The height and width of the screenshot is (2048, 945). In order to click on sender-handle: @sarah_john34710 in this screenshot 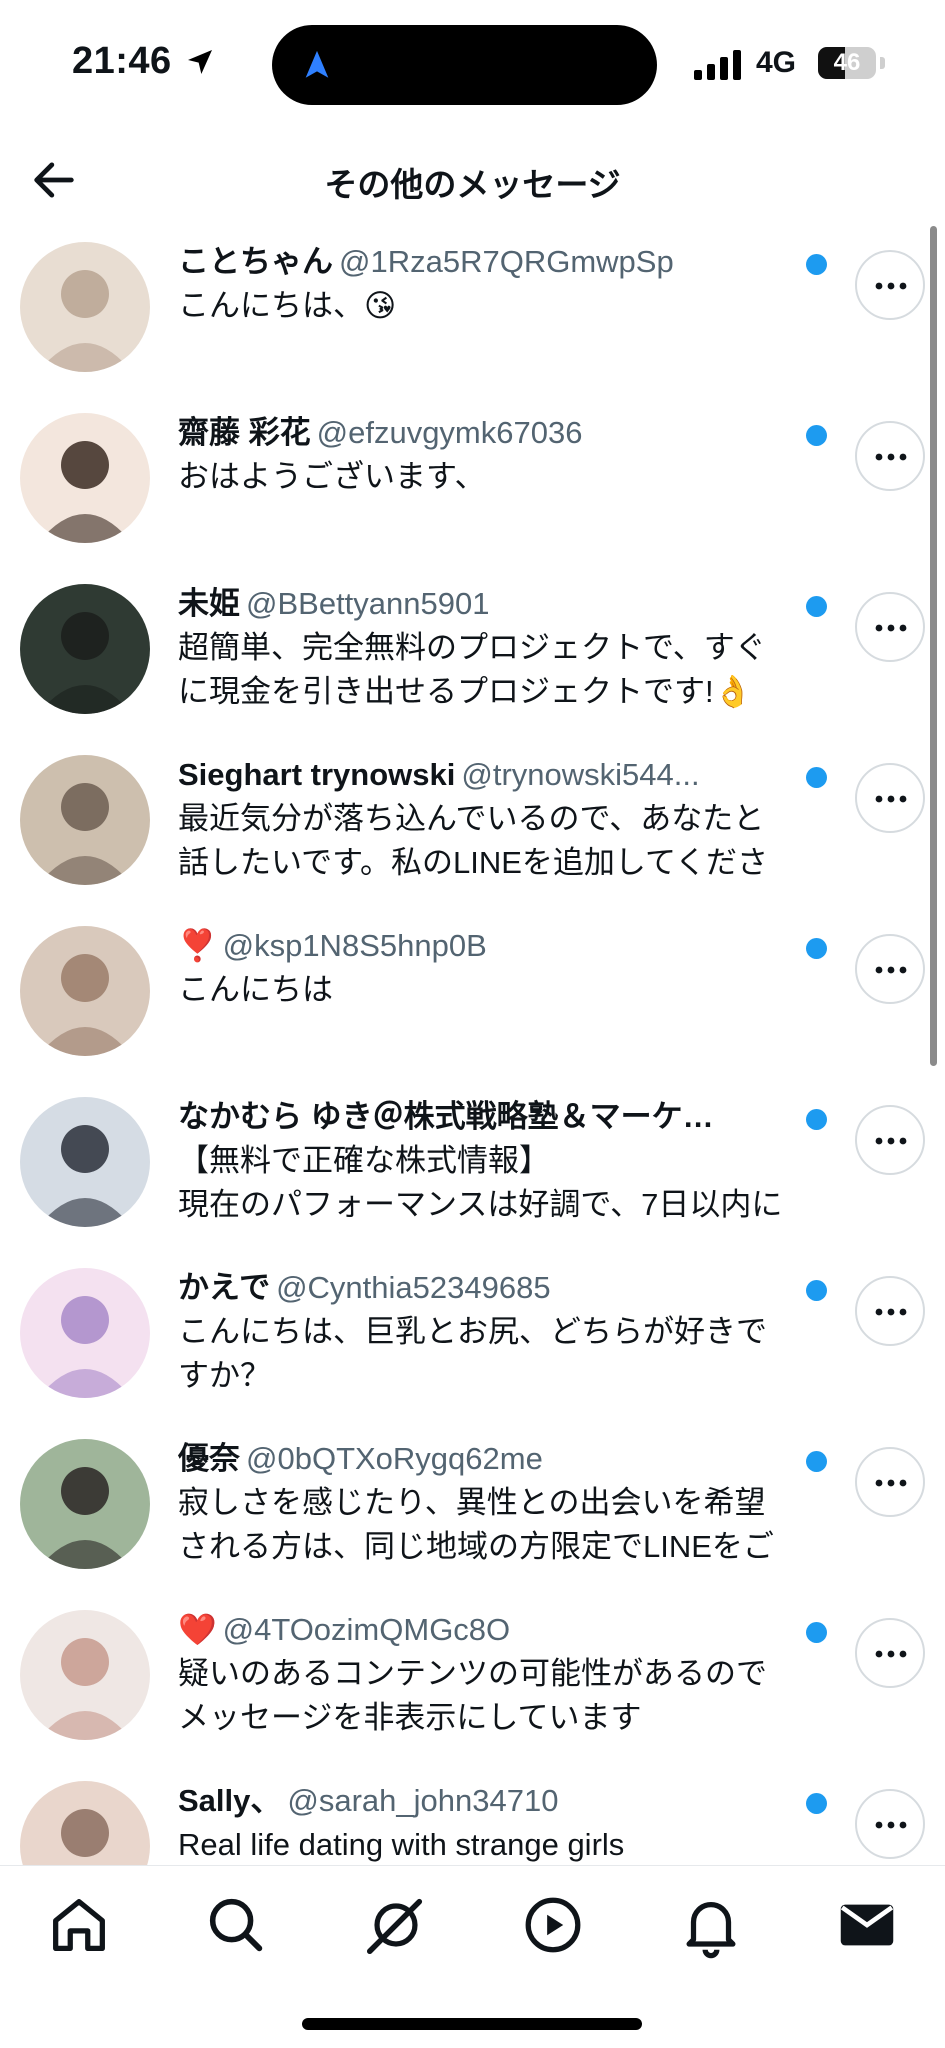, I will do `click(423, 1800)`.